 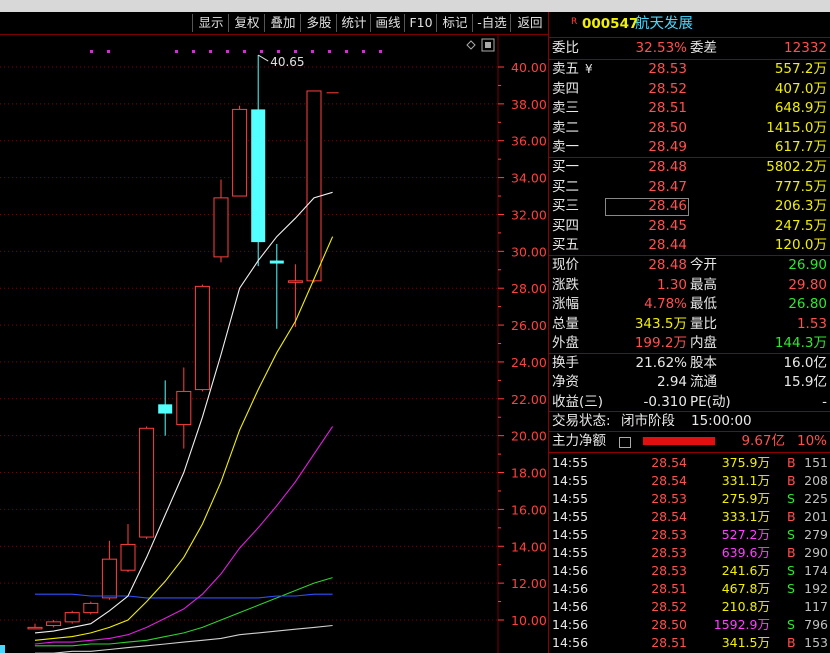 I want to click on tick-row: 14:55 28.53 275.9万 S 225, so click(x=689, y=499).